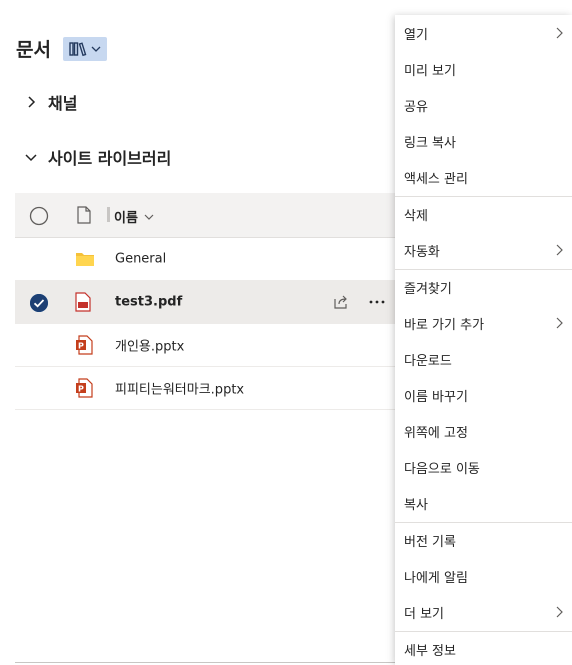  What do you see at coordinates (436, 578) in the screenshot?
I see `menu-item-label: 나에게 알림` at bounding box center [436, 578].